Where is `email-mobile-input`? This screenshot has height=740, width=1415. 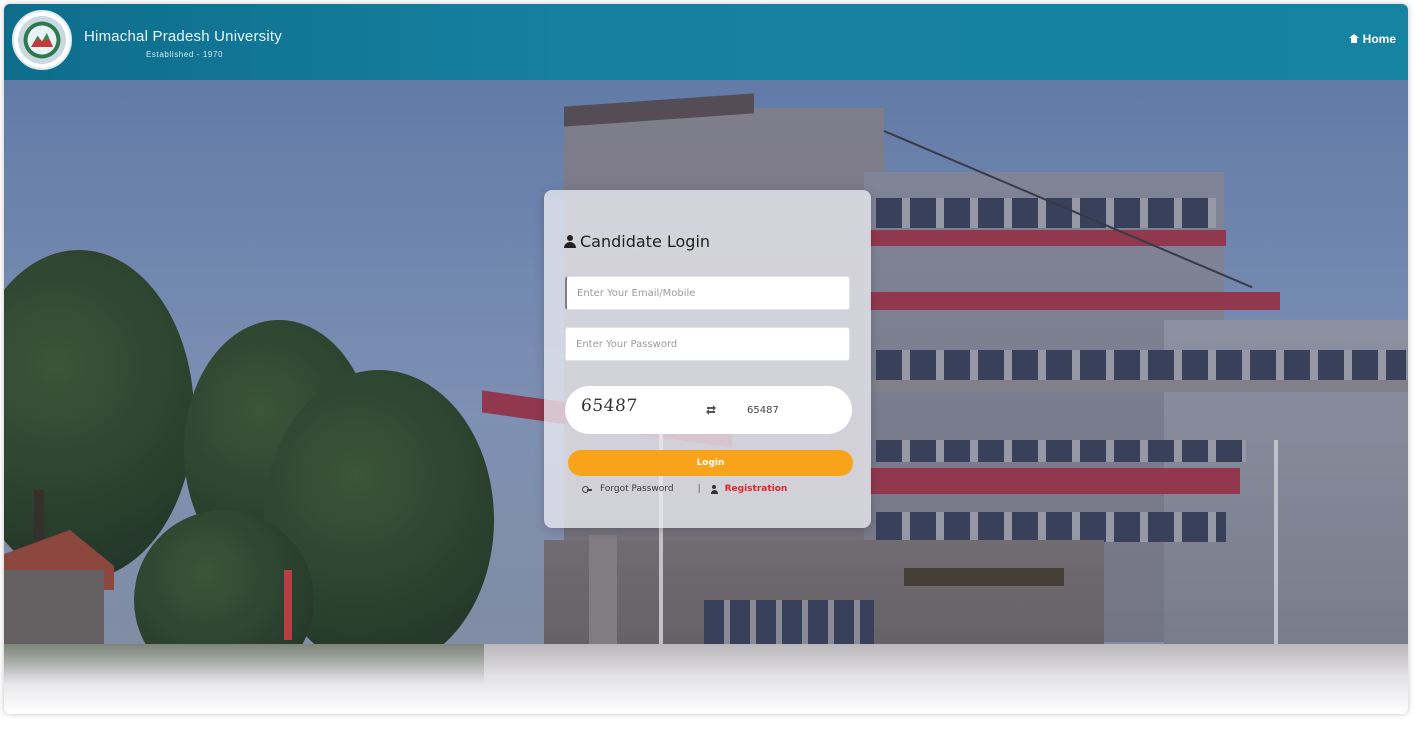 email-mobile-input is located at coordinates (707, 293).